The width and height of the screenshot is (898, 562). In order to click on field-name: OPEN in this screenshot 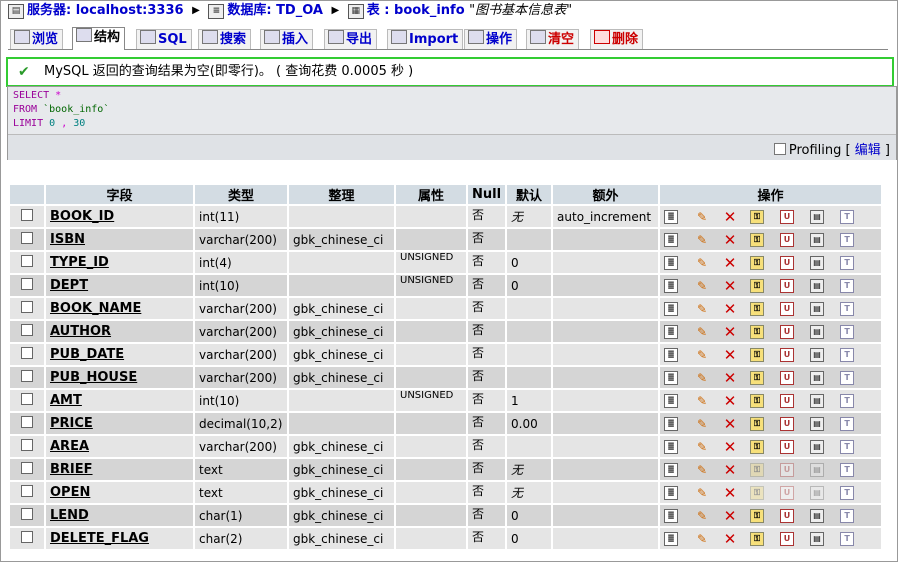, I will do `click(70, 492)`.